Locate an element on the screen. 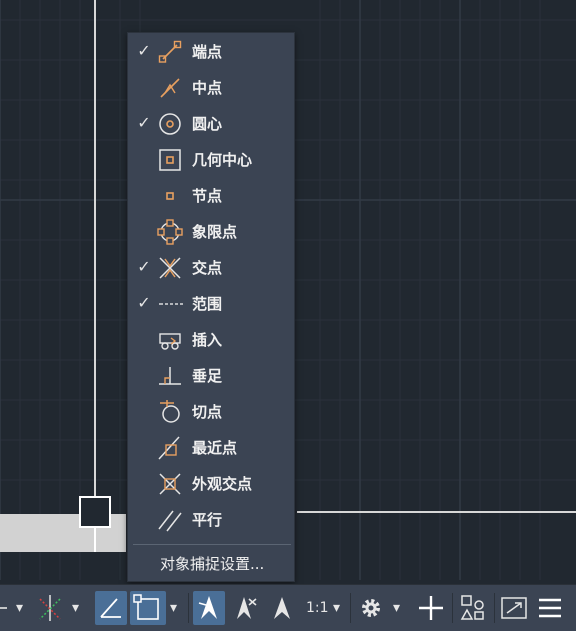 The width and height of the screenshot is (576, 631). snap-item-midpoint: 中点 is located at coordinates (212, 88).